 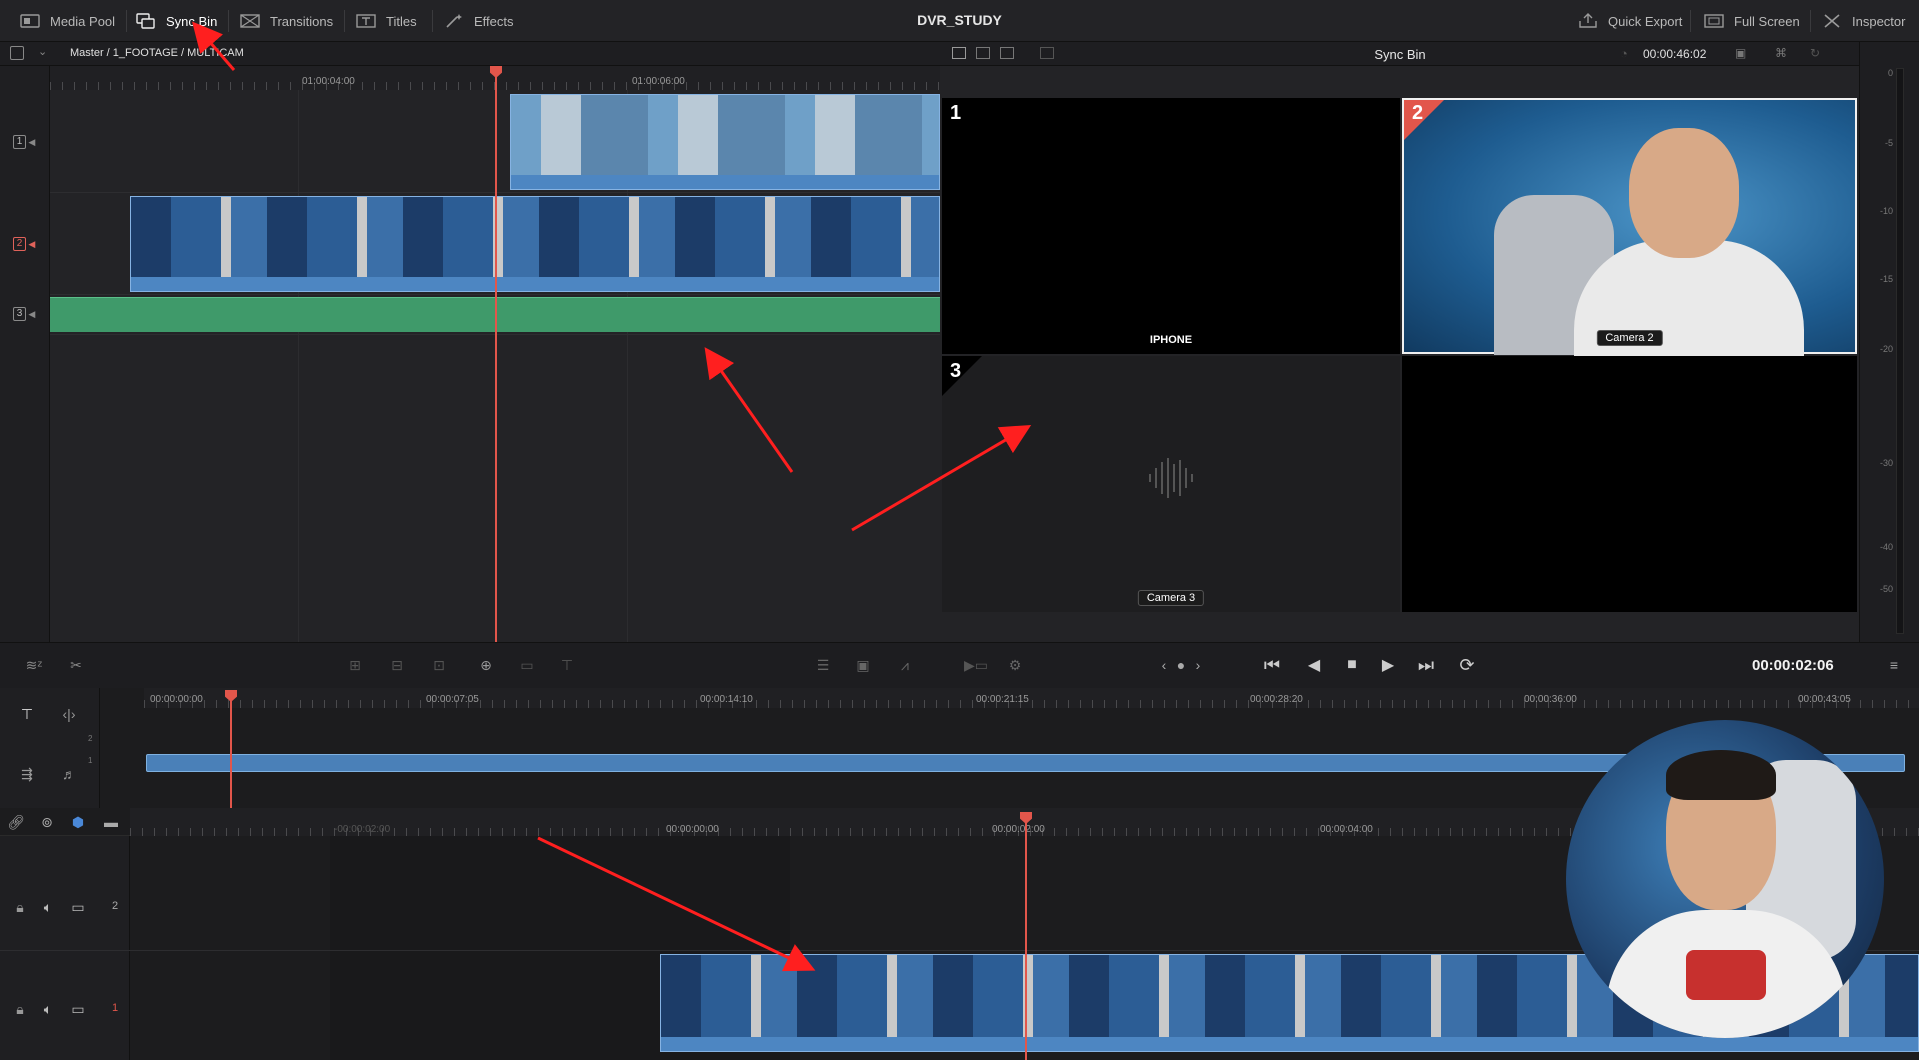 What do you see at coordinates (1467, 665) in the screenshot?
I see `loop-icon: ⟳` at bounding box center [1467, 665].